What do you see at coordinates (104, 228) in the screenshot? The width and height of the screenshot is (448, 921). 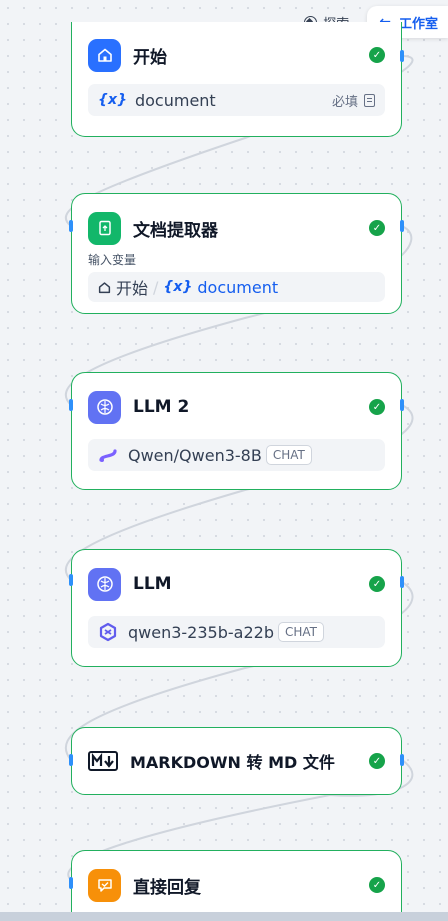 I see `document-extractor-icon` at bounding box center [104, 228].